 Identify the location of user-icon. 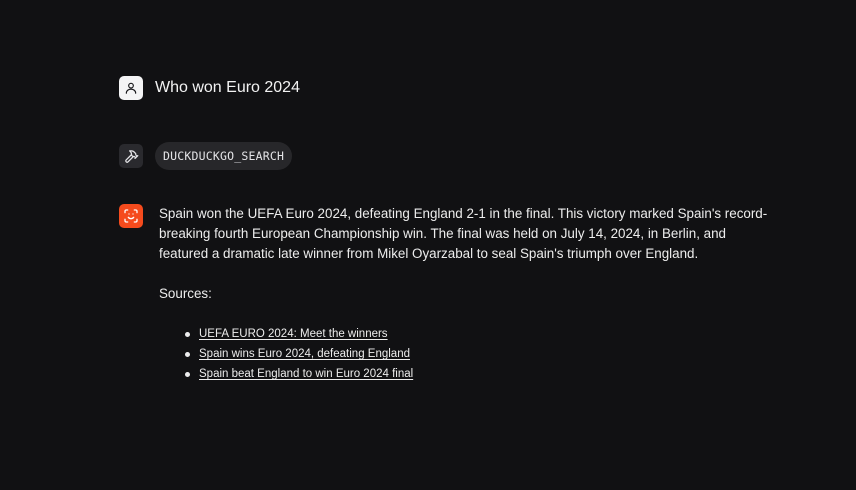
(131, 88).